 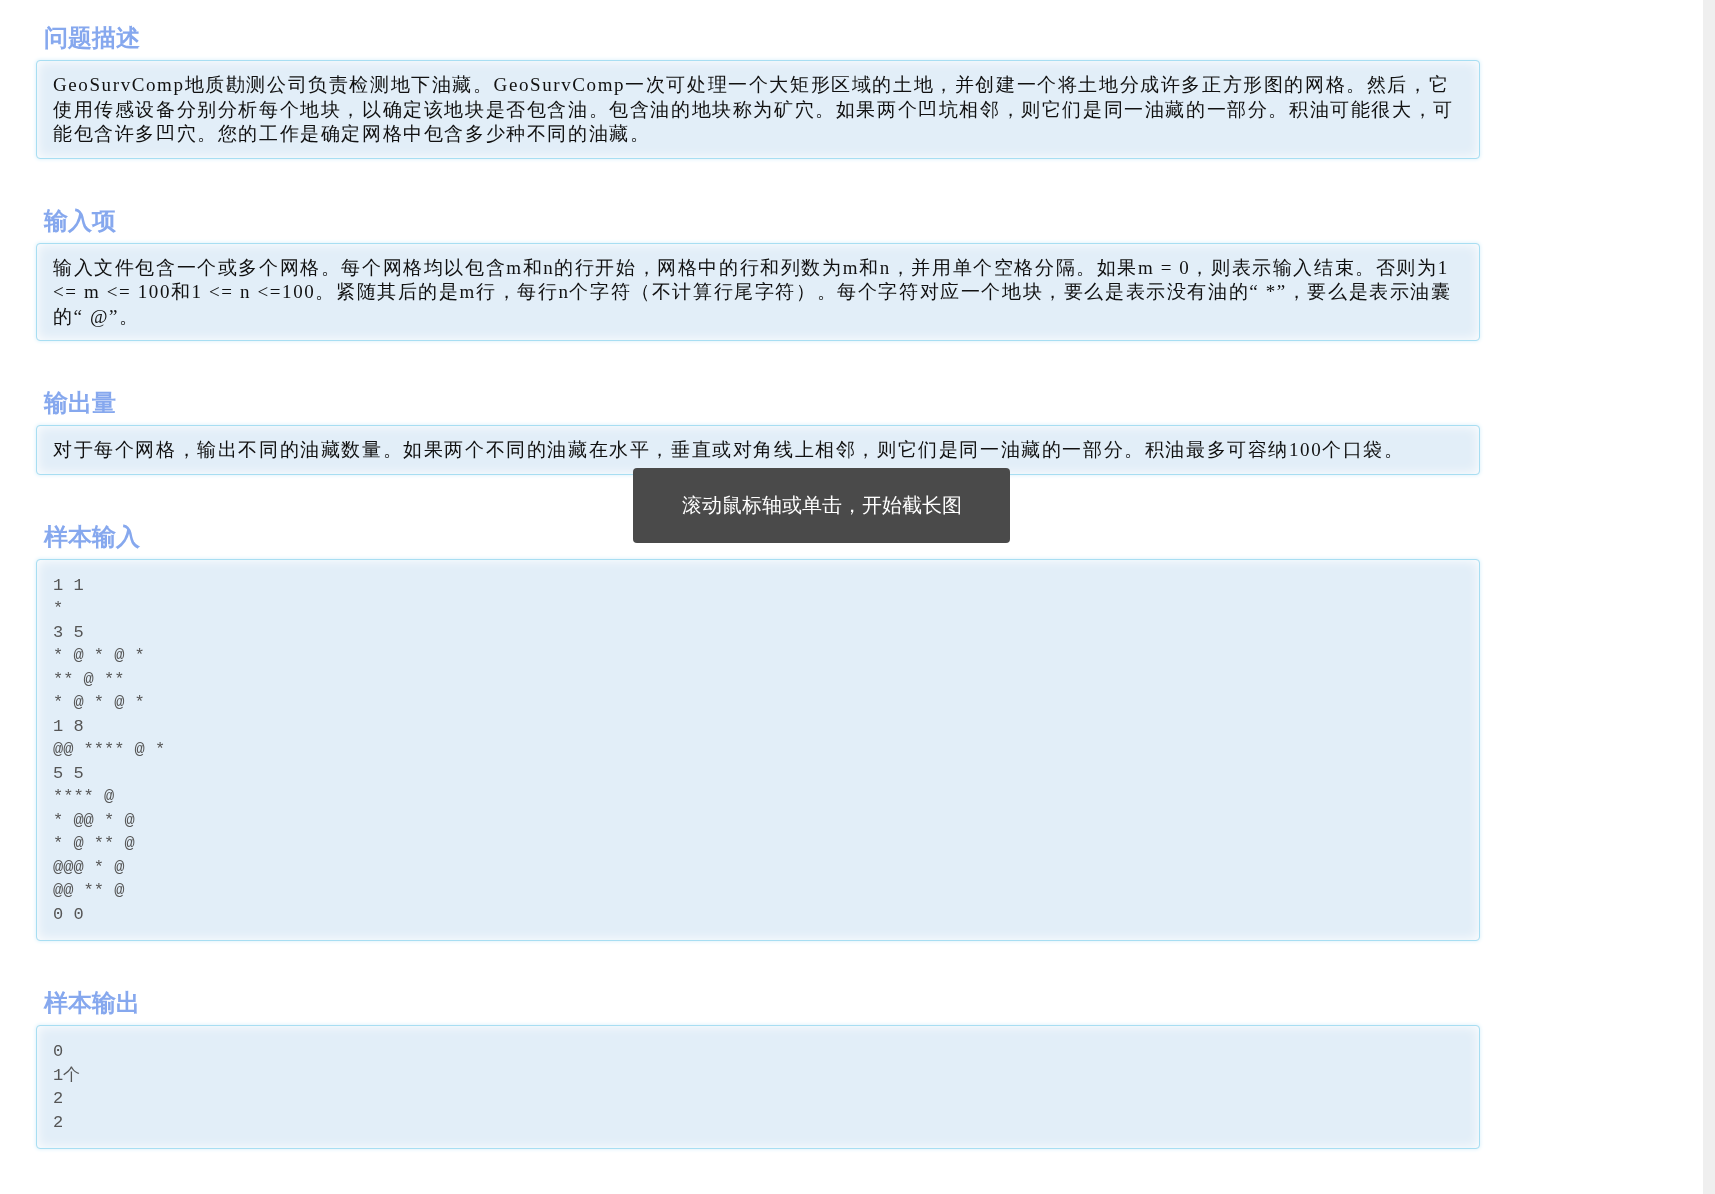 I want to click on section-heading: 问题描述, so click(x=92, y=38).